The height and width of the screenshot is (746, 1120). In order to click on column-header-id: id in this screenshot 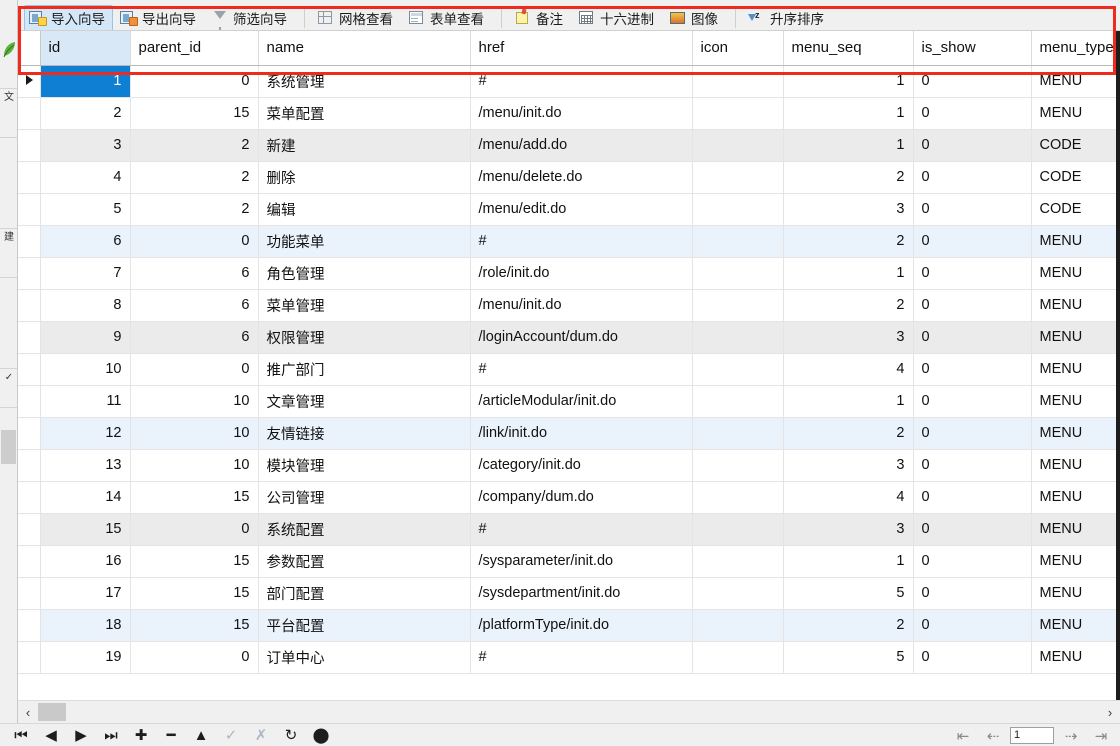, I will do `click(85, 48)`.